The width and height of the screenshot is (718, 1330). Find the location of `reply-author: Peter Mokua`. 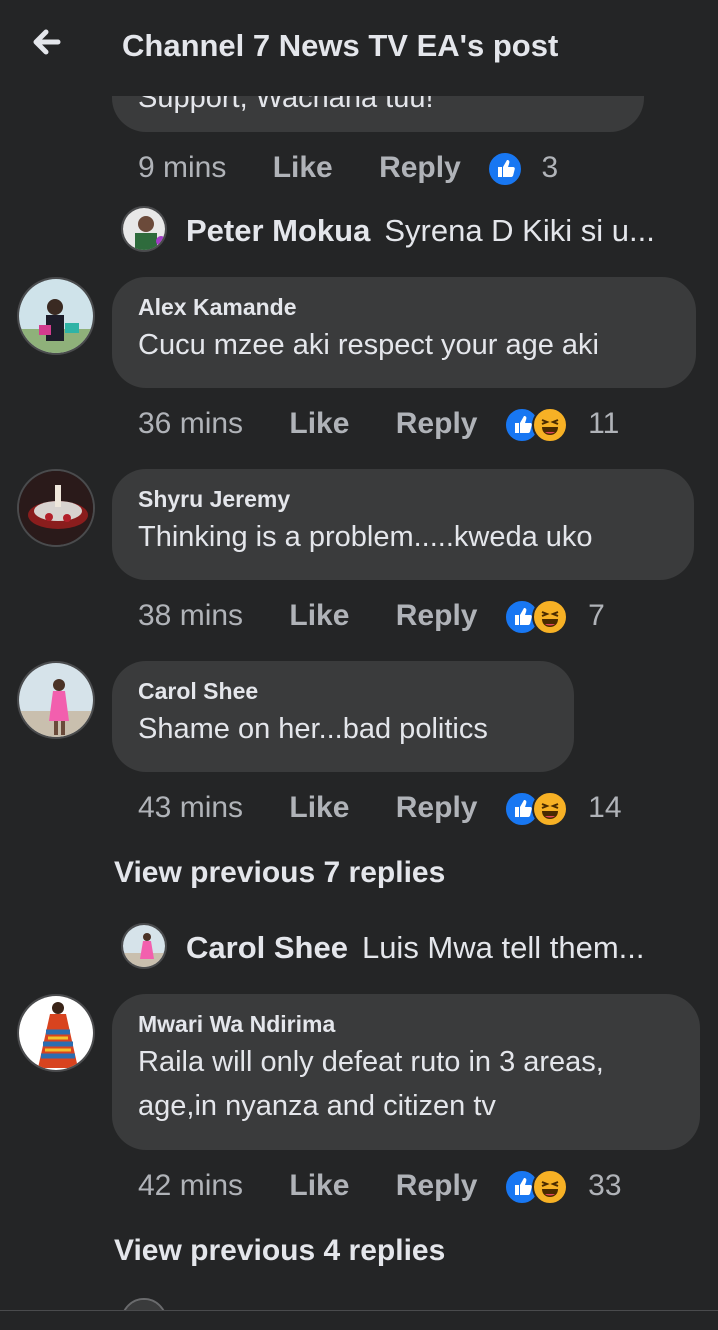

reply-author: Peter Mokua is located at coordinates (278, 230).